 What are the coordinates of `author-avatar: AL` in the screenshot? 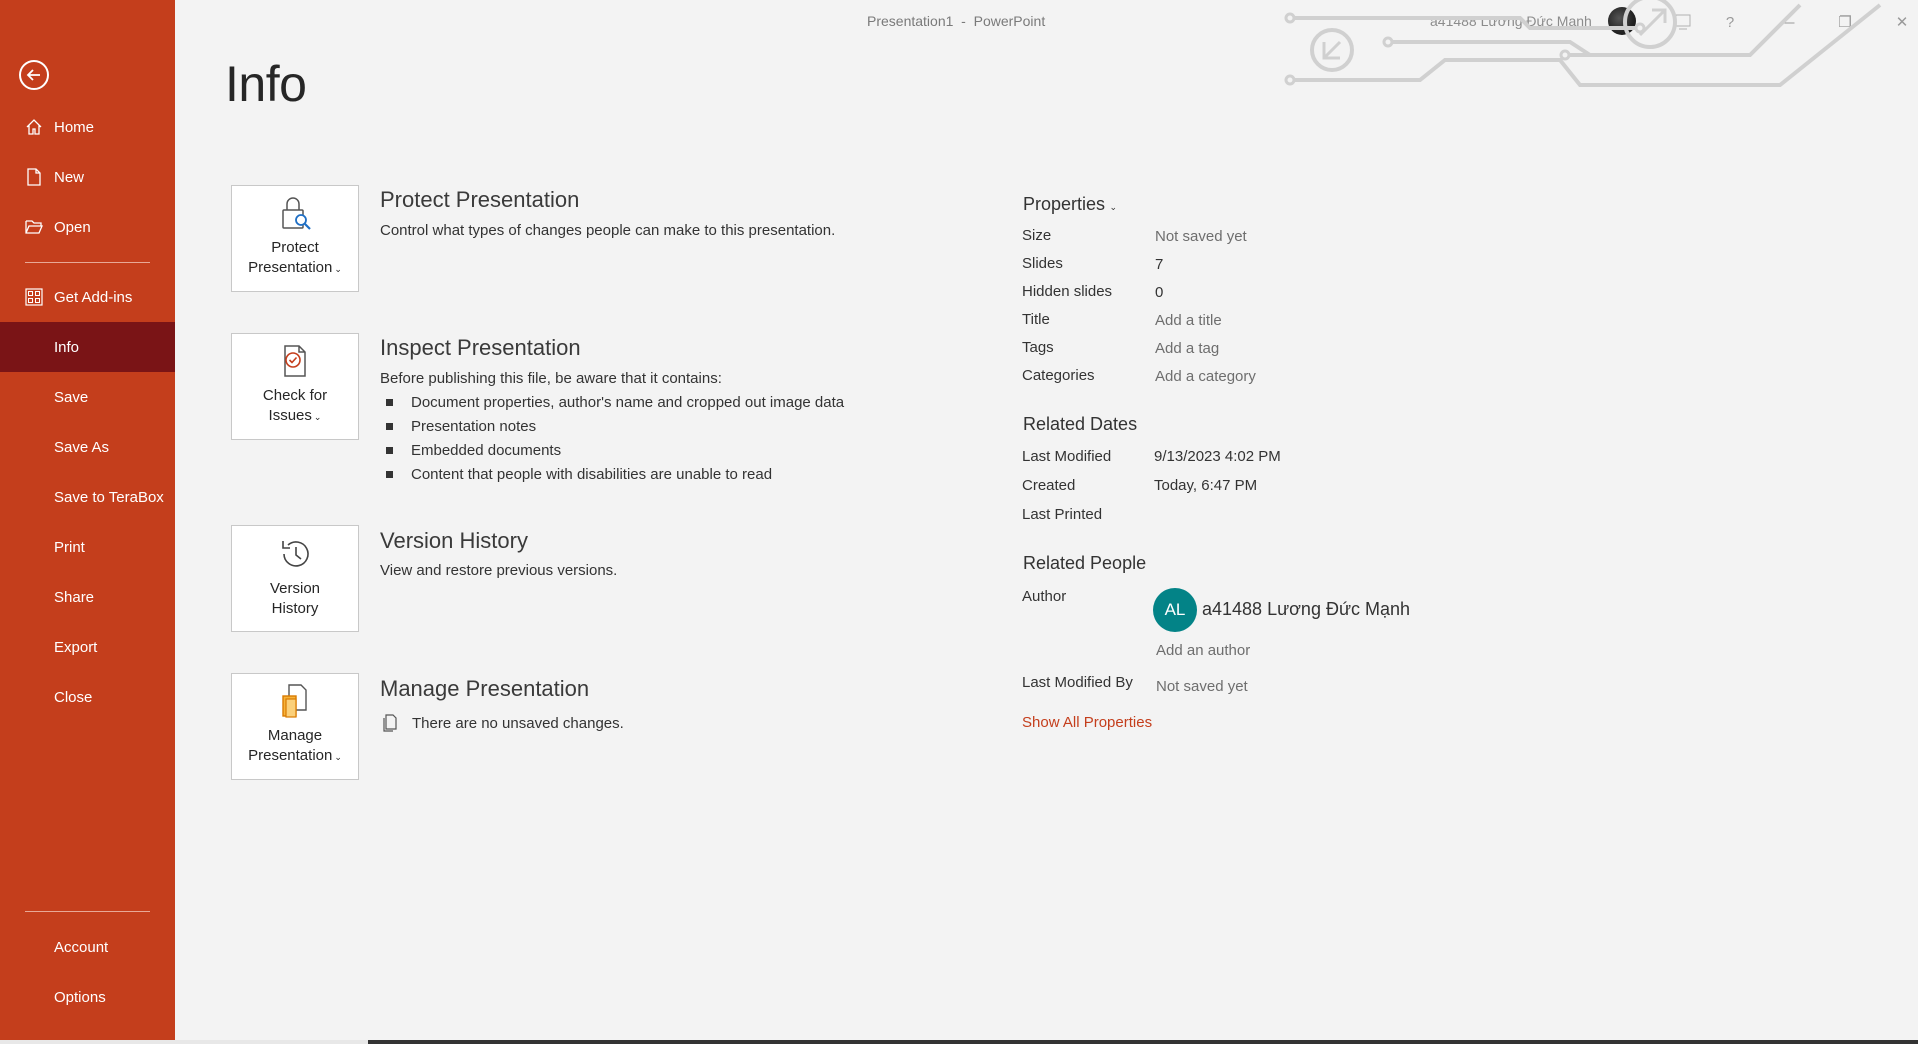 It's located at (1175, 610).